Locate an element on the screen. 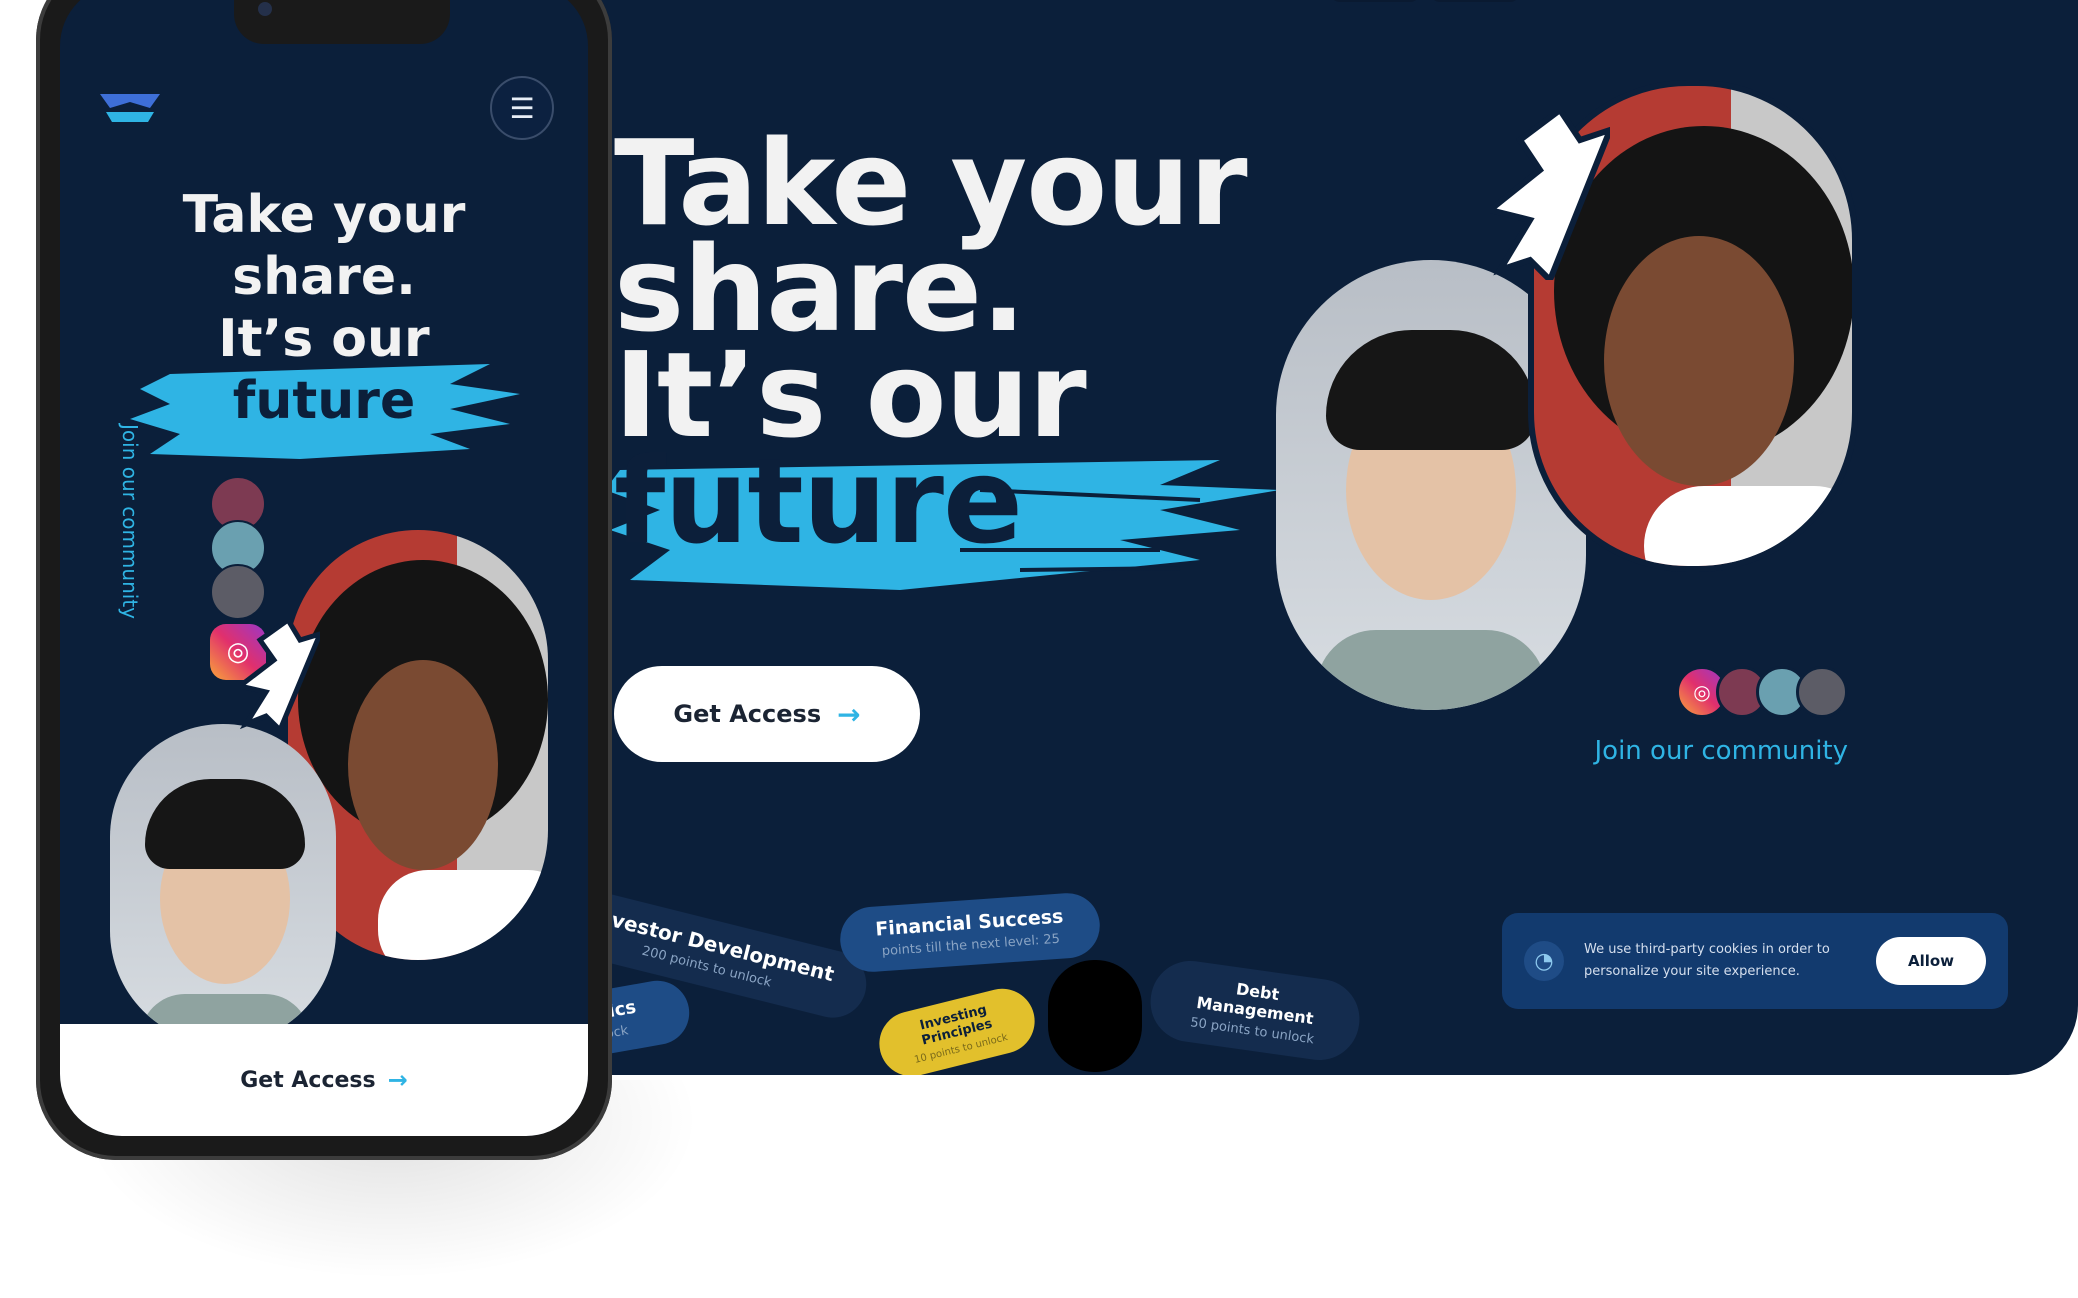 This screenshot has height=1298, width=2078. hero-title: Take your share. It’s our future is located at coordinates (931, 347).